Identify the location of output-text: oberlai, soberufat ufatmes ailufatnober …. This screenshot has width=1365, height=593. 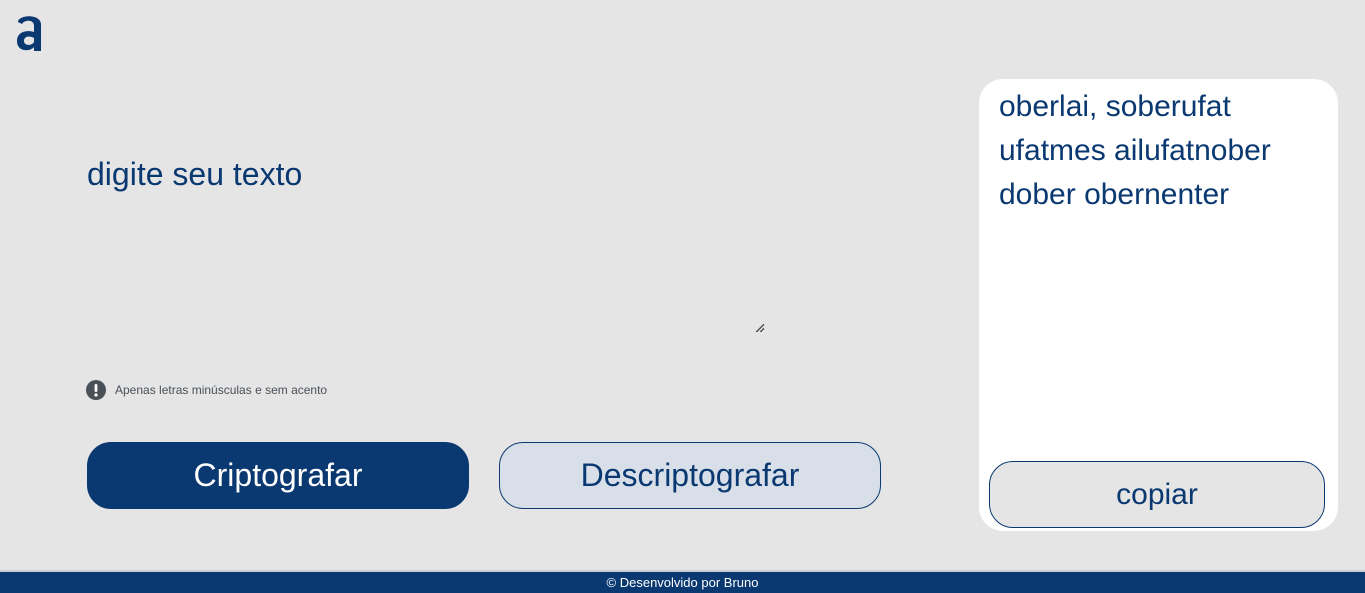
(1168, 151).